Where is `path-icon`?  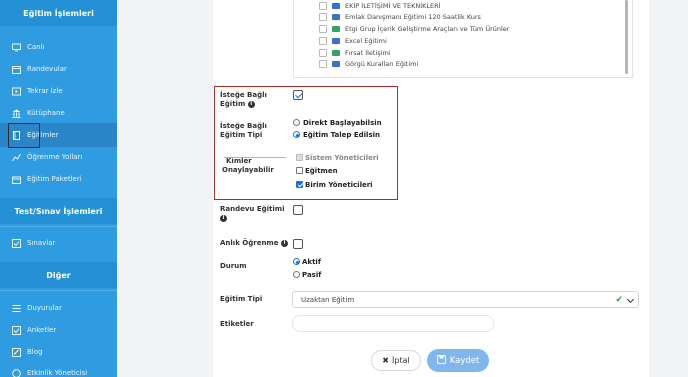
path-icon is located at coordinates (16, 157).